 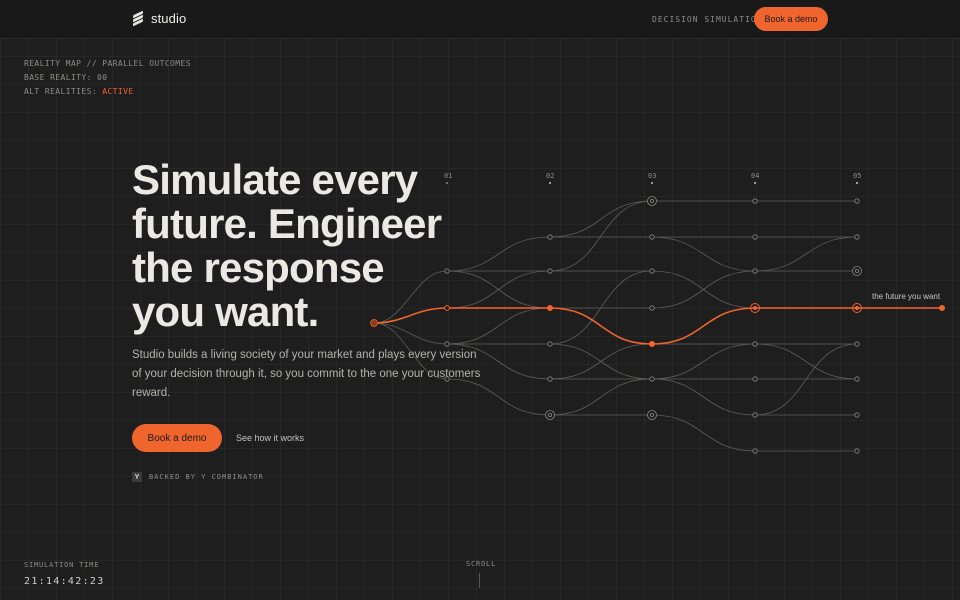 I want to click on scroll-indicator-line, so click(x=479, y=580).